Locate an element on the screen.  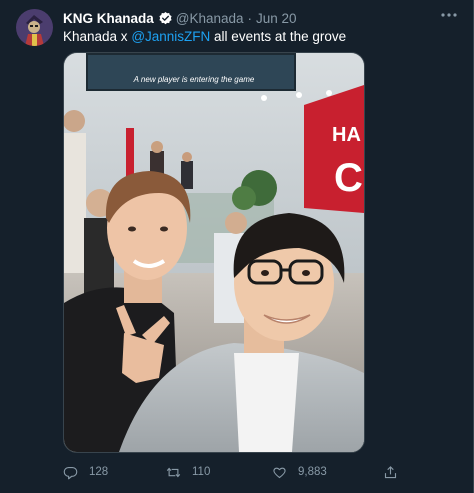
reply-count: 128 is located at coordinates (99, 472).